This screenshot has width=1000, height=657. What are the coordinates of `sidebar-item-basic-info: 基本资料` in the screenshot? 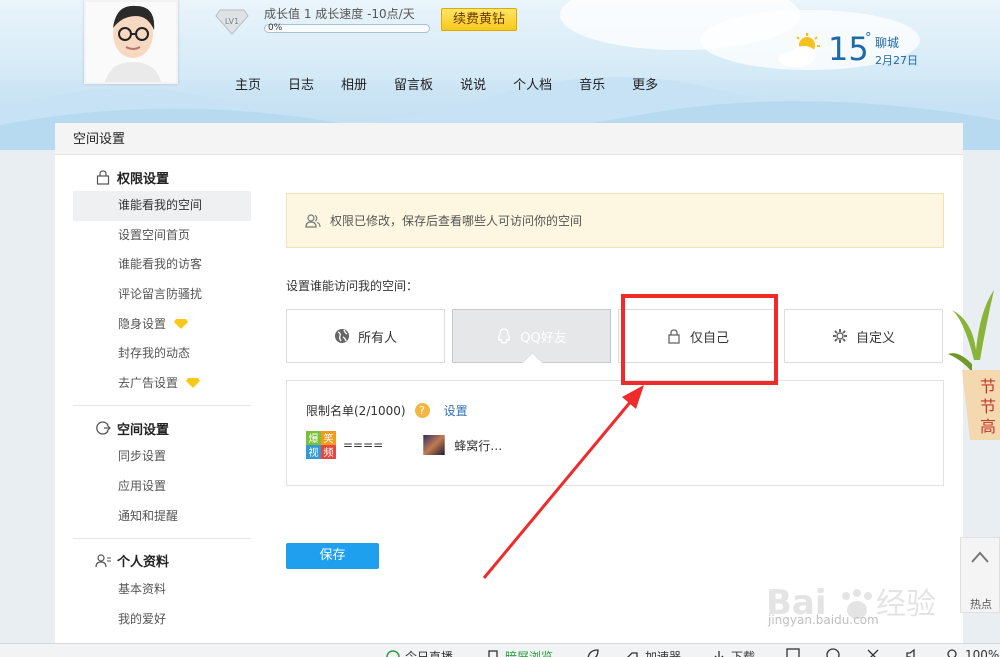 It's located at (162, 590).